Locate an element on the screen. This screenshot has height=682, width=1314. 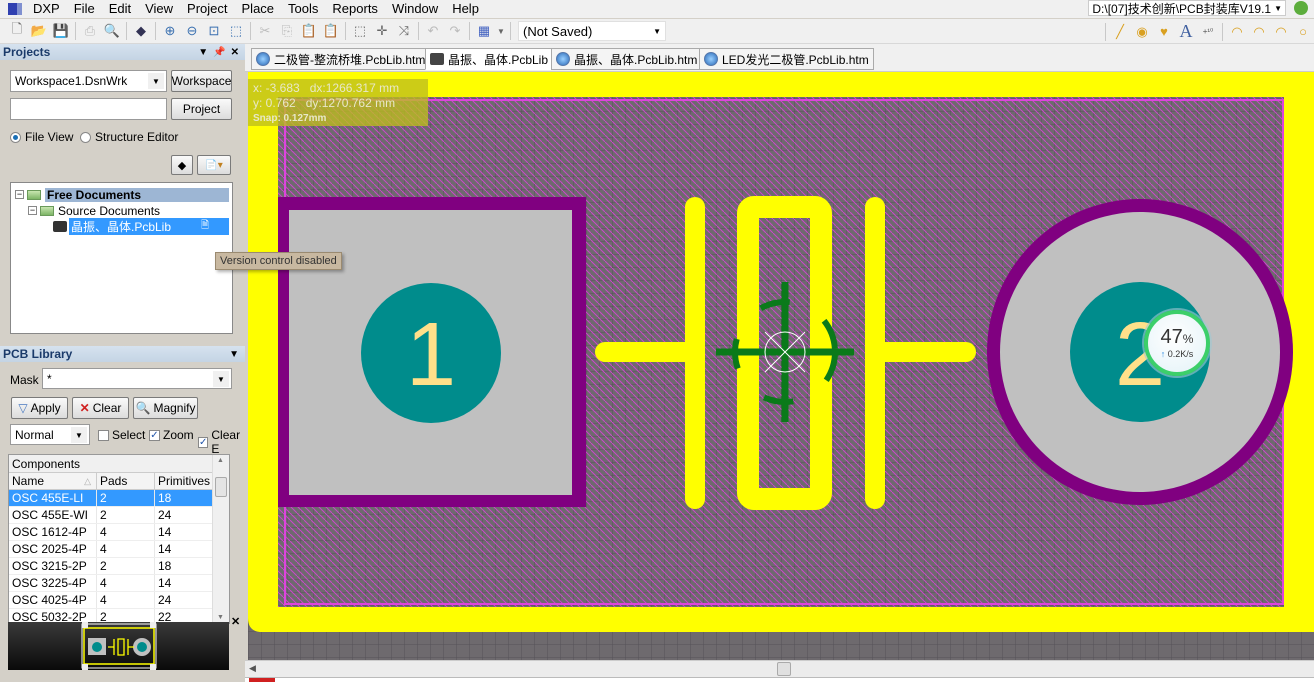
close-preview-icon: ✕ is located at coordinates (235, 621).